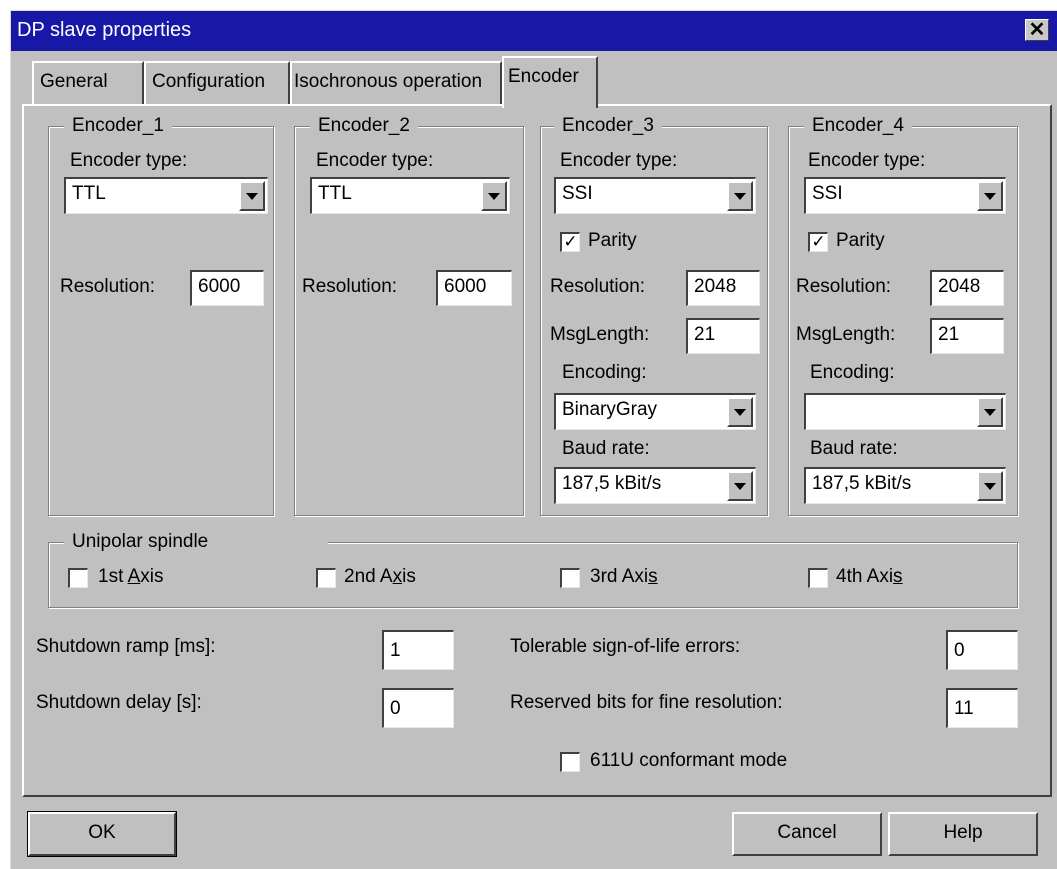 The height and width of the screenshot is (869, 1057). I want to click on encoder-4-baud-value: 187,5 kBit/s, so click(862, 483).